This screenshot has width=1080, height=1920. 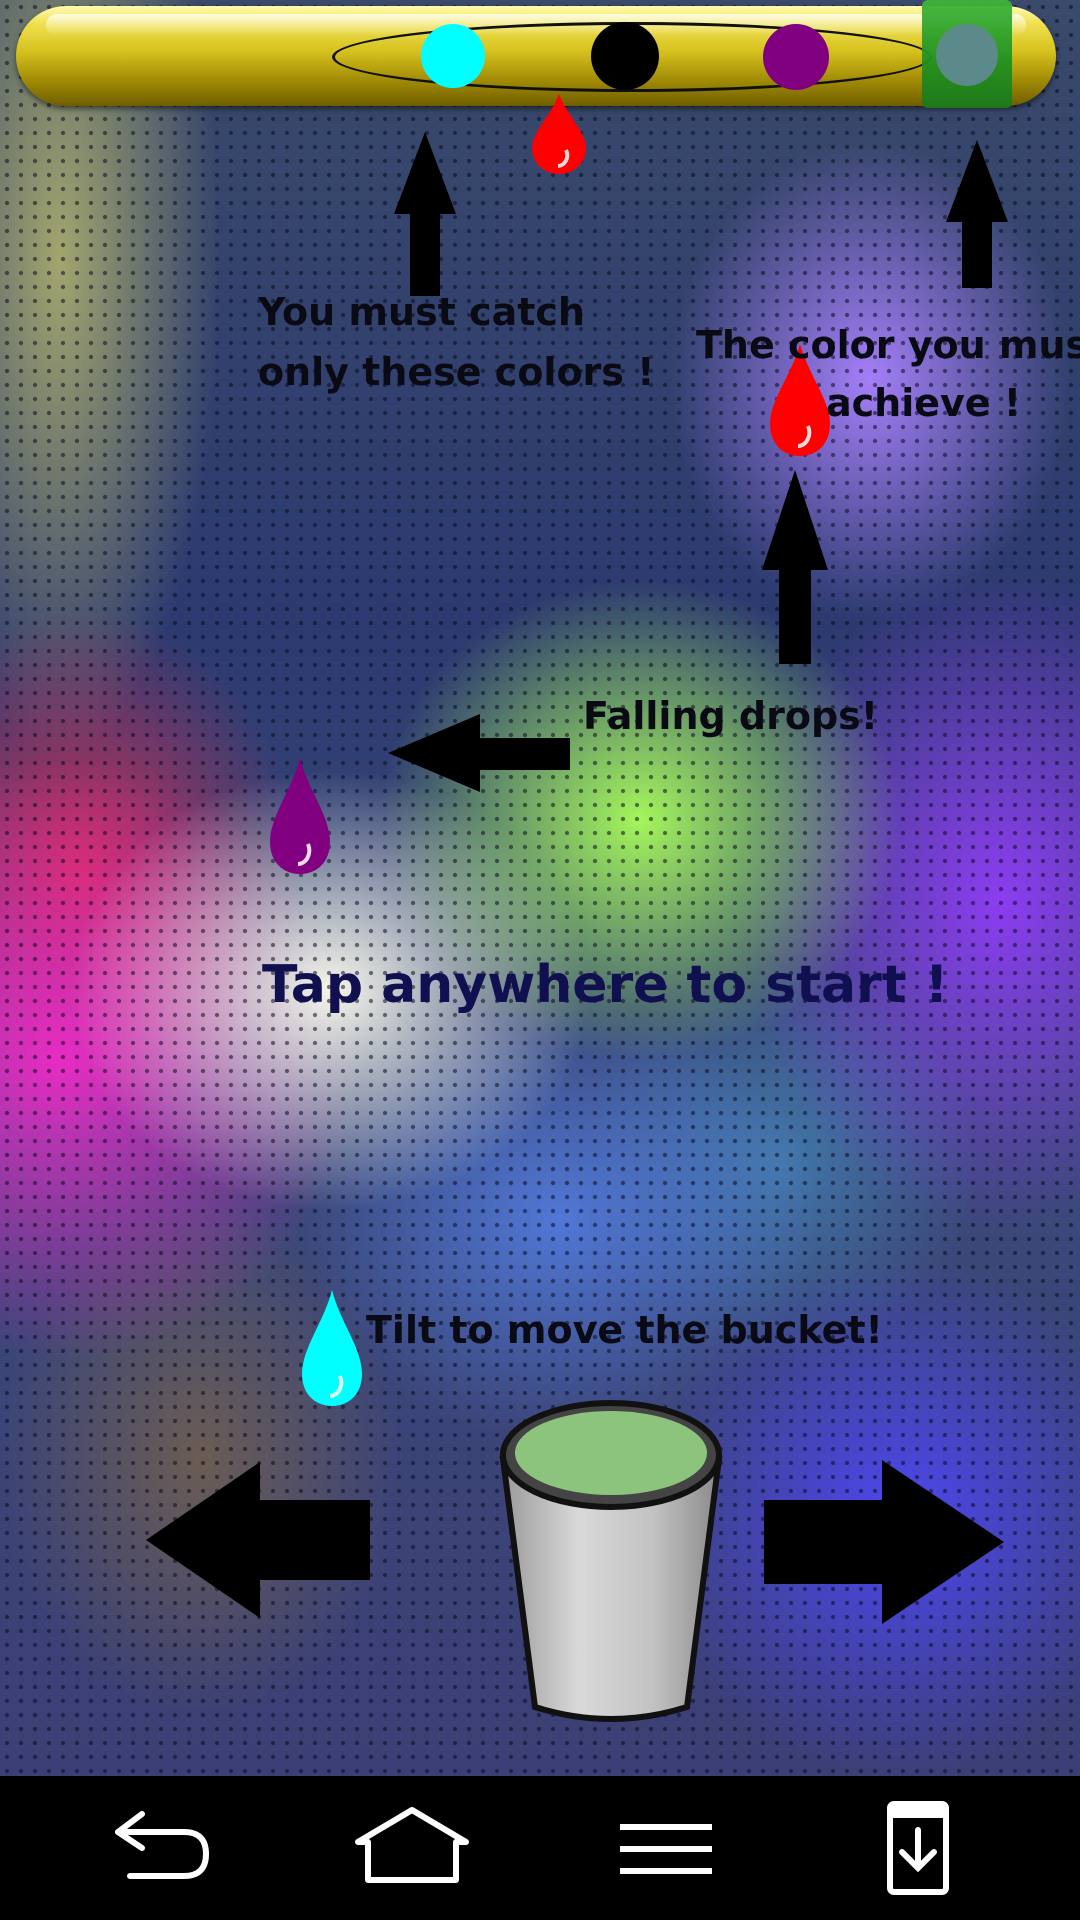 What do you see at coordinates (977, 214) in the screenshot?
I see `up-arrow-target-box` at bounding box center [977, 214].